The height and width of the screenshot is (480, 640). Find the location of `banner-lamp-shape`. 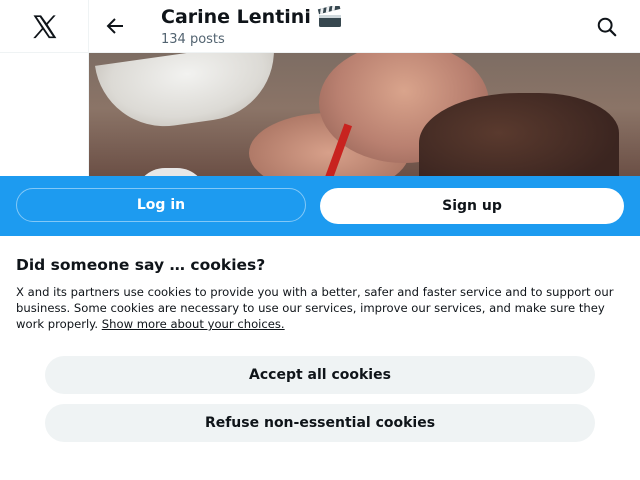

banner-lamp-shape is located at coordinates (189, 94).